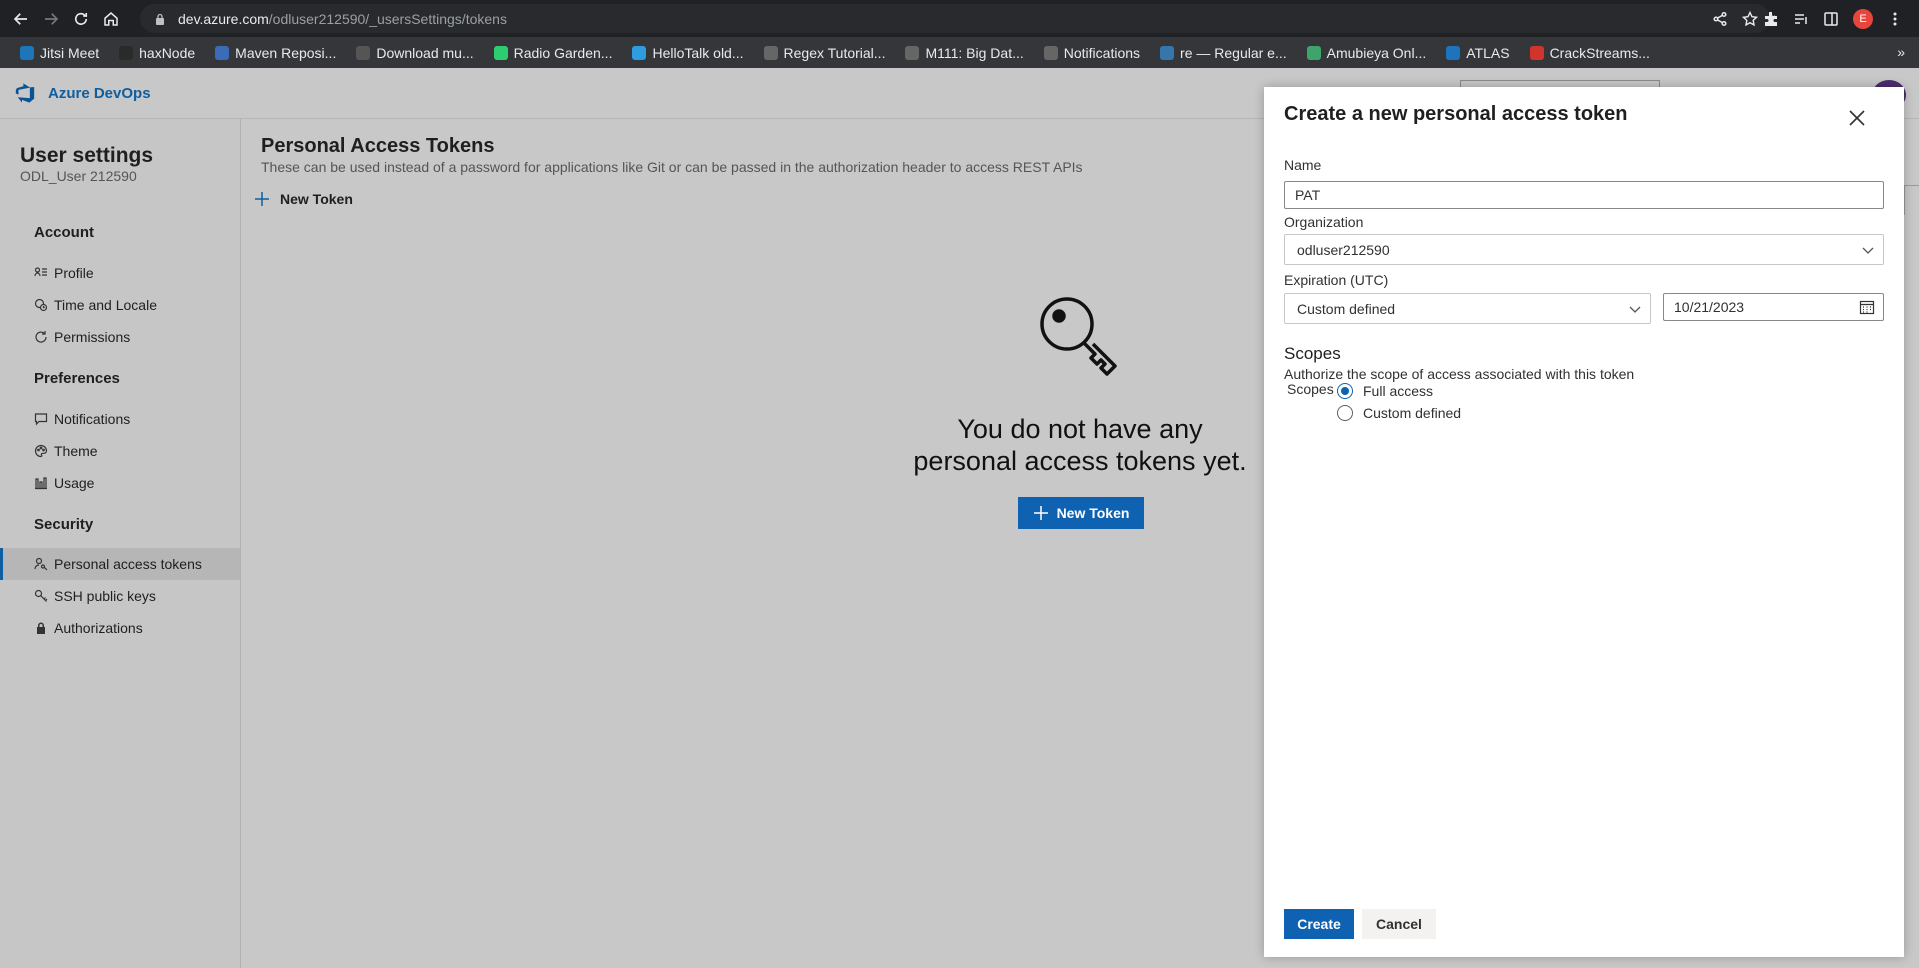 Image resolution: width=1919 pixels, height=968 pixels. I want to click on sidebar-item-label: Personal access tokens, so click(128, 564).